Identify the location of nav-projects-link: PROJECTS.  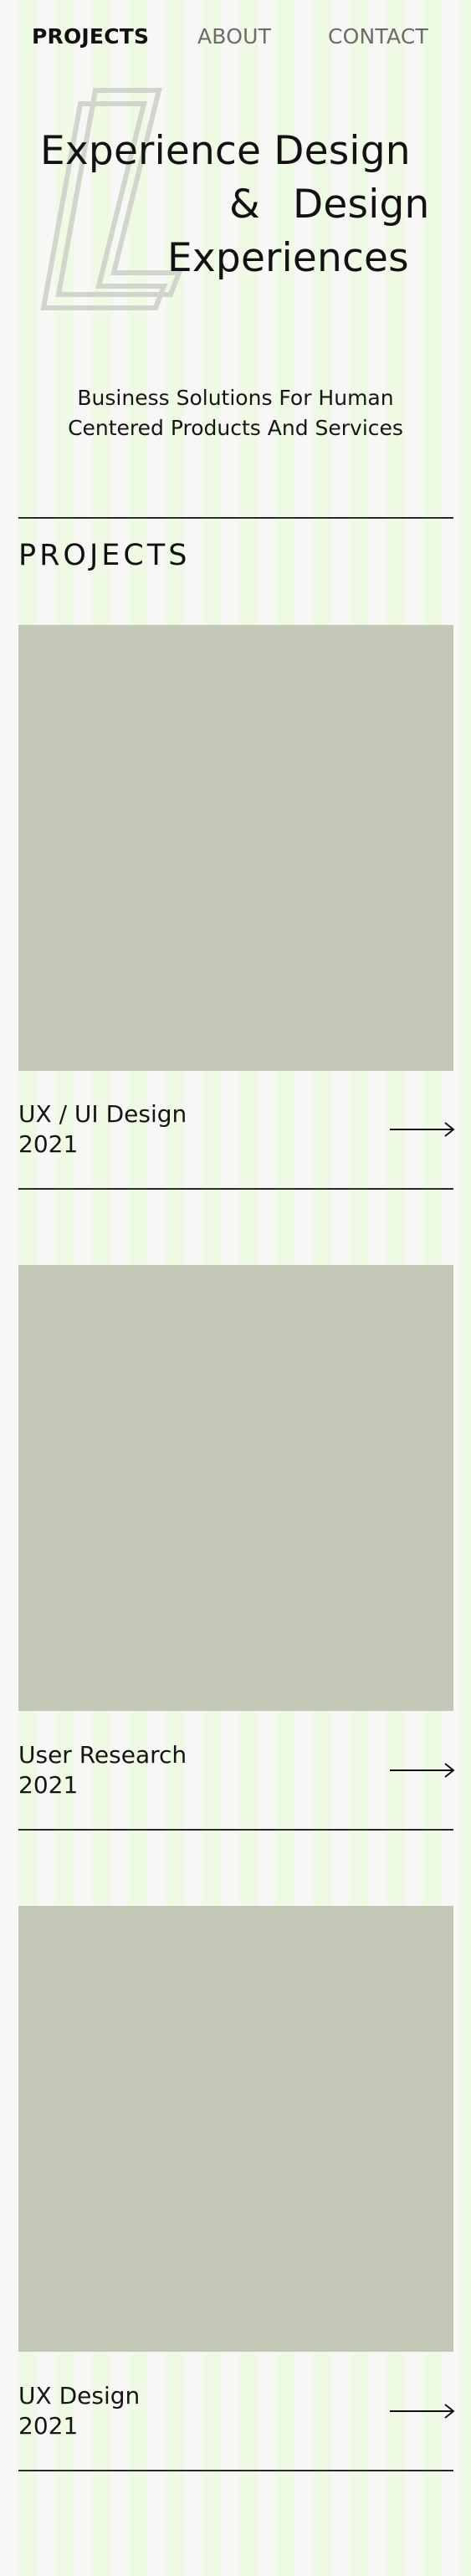
(90, 36).